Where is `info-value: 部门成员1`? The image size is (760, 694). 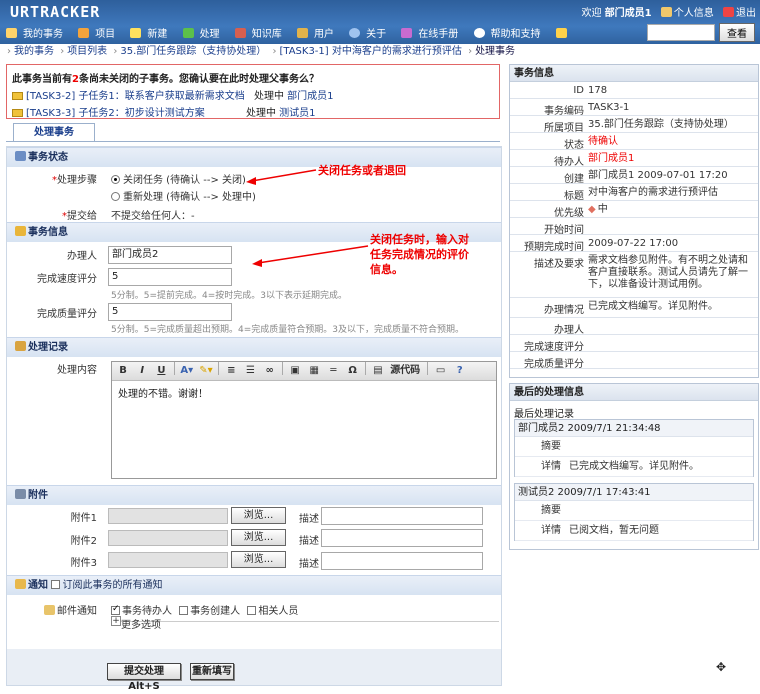
info-value: 部门成员1 is located at coordinates (611, 158).